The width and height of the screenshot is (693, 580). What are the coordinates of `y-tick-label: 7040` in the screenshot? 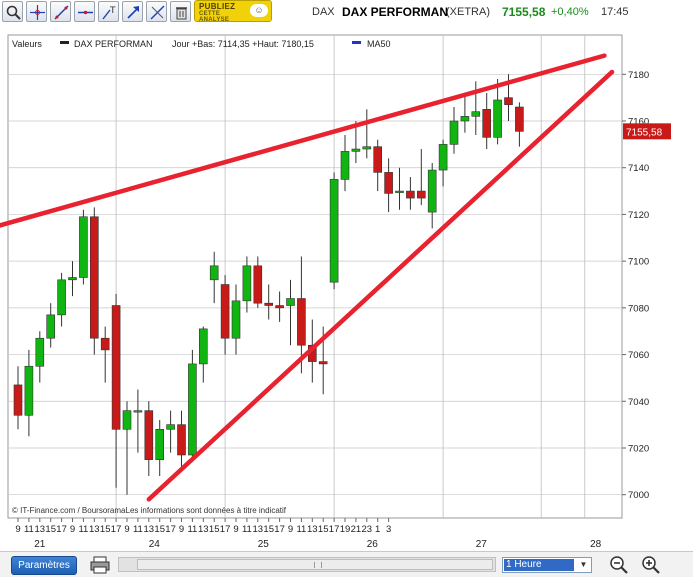 It's located at (638, 402).